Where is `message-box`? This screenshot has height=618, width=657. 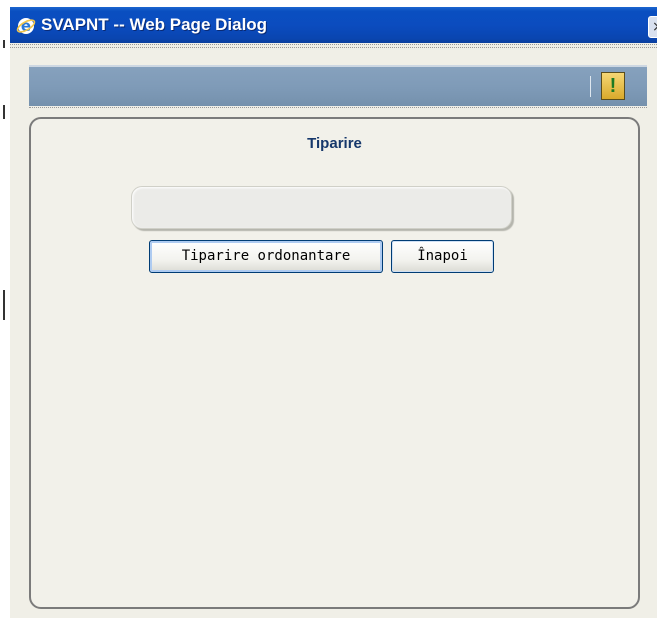
message-box is located at coordinates (321, 207).